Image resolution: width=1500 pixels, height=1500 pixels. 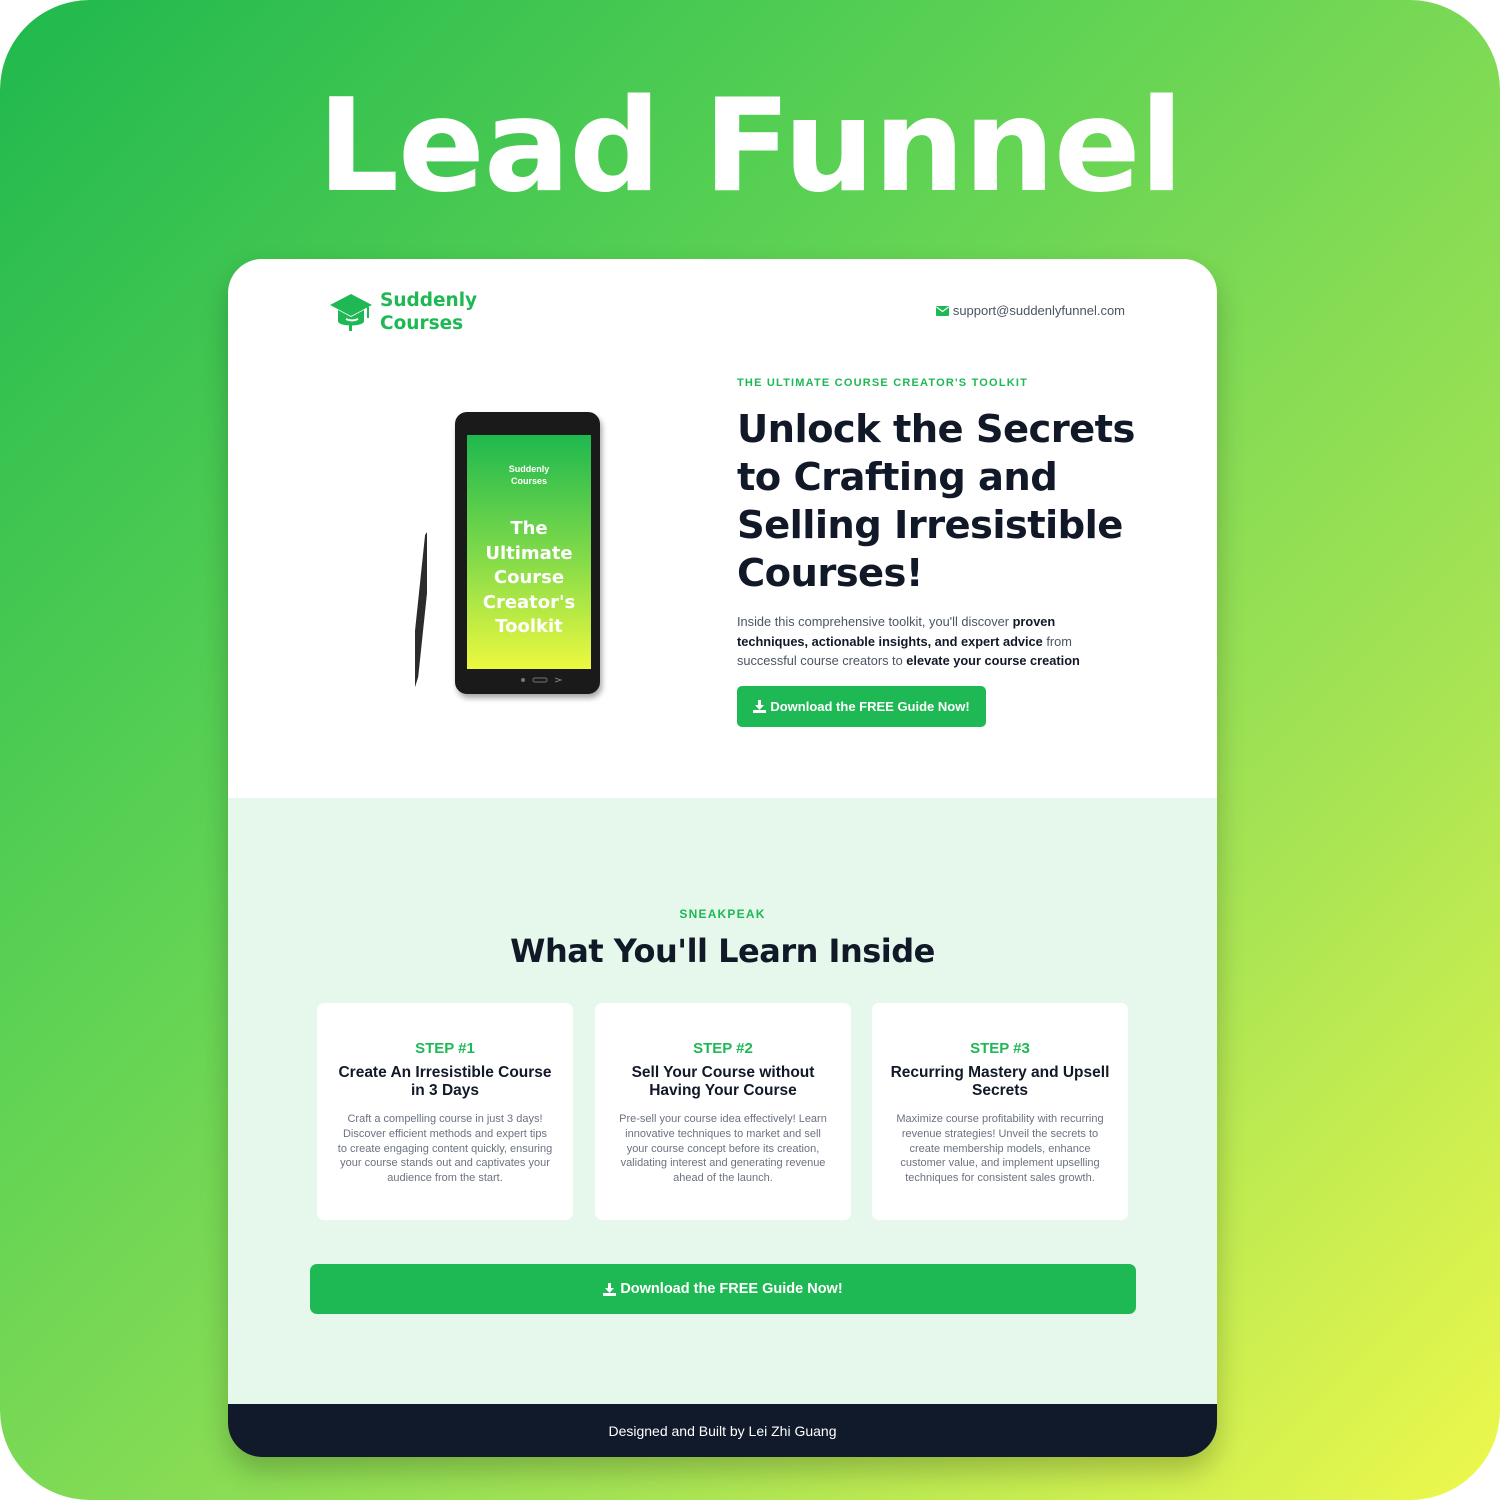 What do you see at coordinates (750, 146) in the screenshot?
I see `banner-title: Lead Funnel` at bounding box center [750, 146].